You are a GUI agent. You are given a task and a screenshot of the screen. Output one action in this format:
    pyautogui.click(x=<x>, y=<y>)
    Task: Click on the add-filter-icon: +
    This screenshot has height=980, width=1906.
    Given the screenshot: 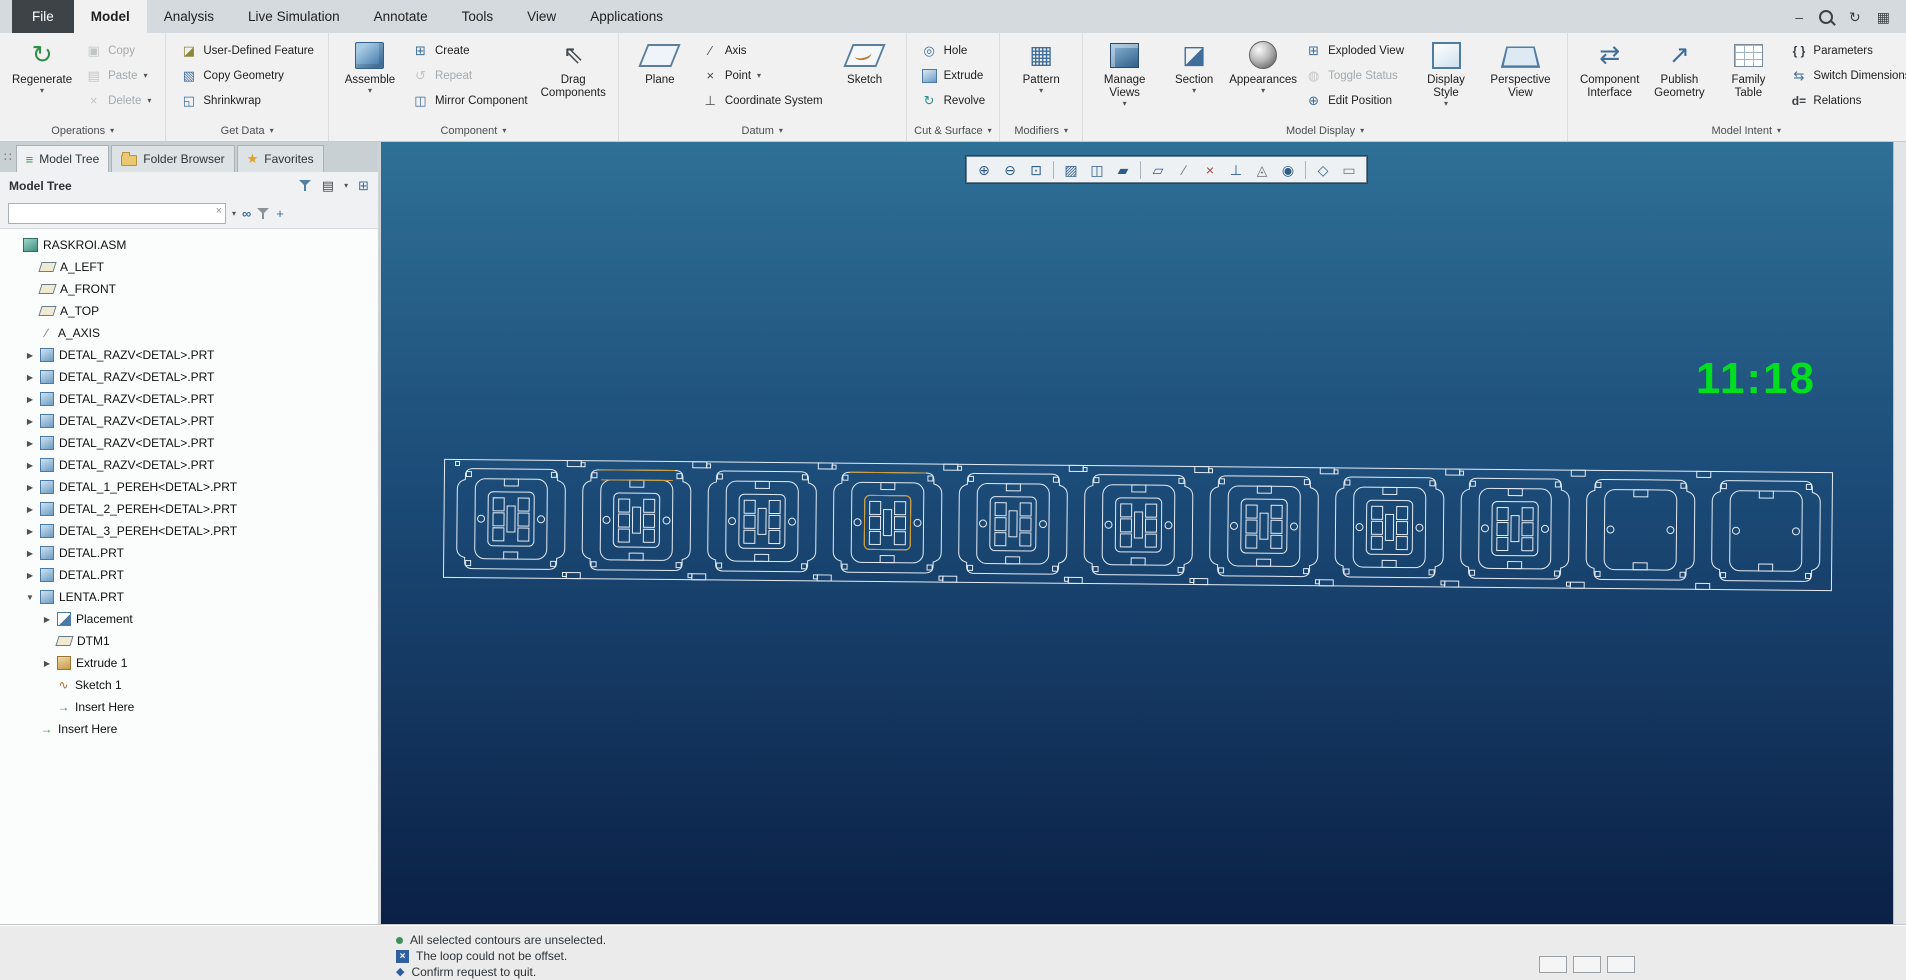 What is the action you would take?
    pyautogui.click(x=280, y=213)
    